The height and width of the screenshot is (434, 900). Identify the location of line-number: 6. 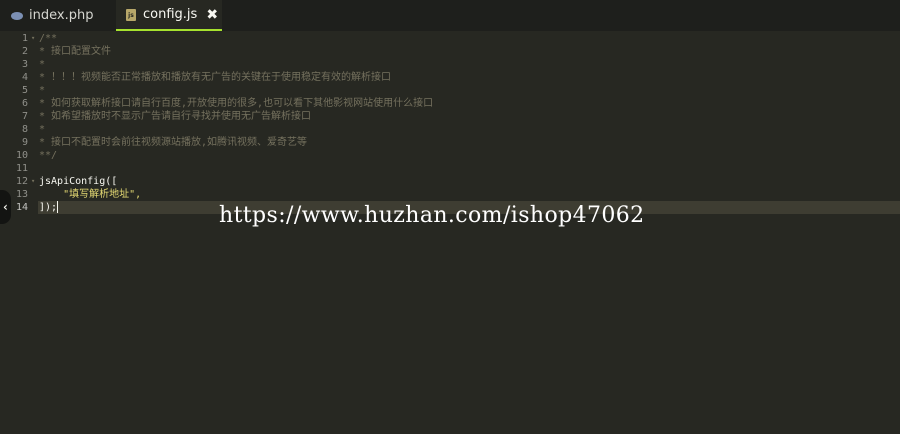
(24, 103).